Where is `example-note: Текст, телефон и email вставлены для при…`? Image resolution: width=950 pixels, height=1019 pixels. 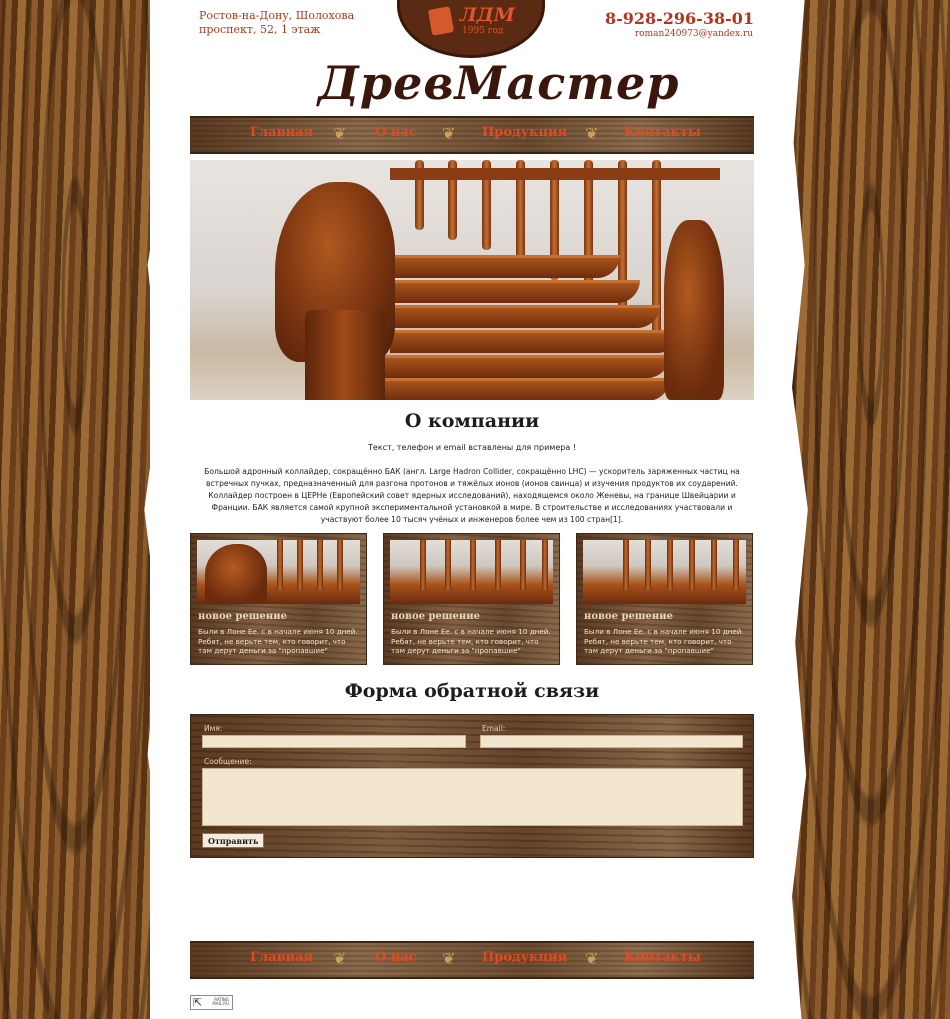 example-note: Текст, телефон и email вставлены для при… is located at coordinates (472, 447).